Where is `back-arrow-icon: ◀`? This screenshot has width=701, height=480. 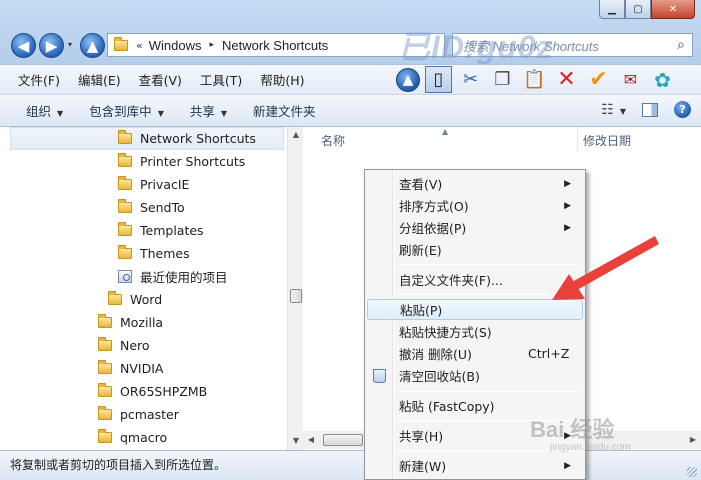
back-arrow-icon: ◀ is located at coordinates (23, 45).